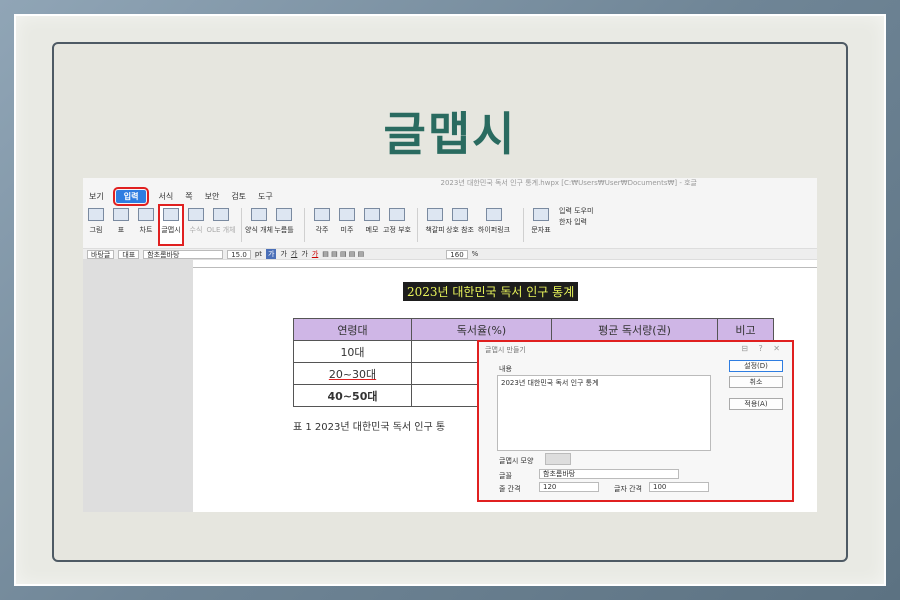 The height and width of the screenshot is (600, 900). Describe the element at coordinates (634, 329) in the screenshot. I see `table-header: 평균 독서량(권)` at that location.